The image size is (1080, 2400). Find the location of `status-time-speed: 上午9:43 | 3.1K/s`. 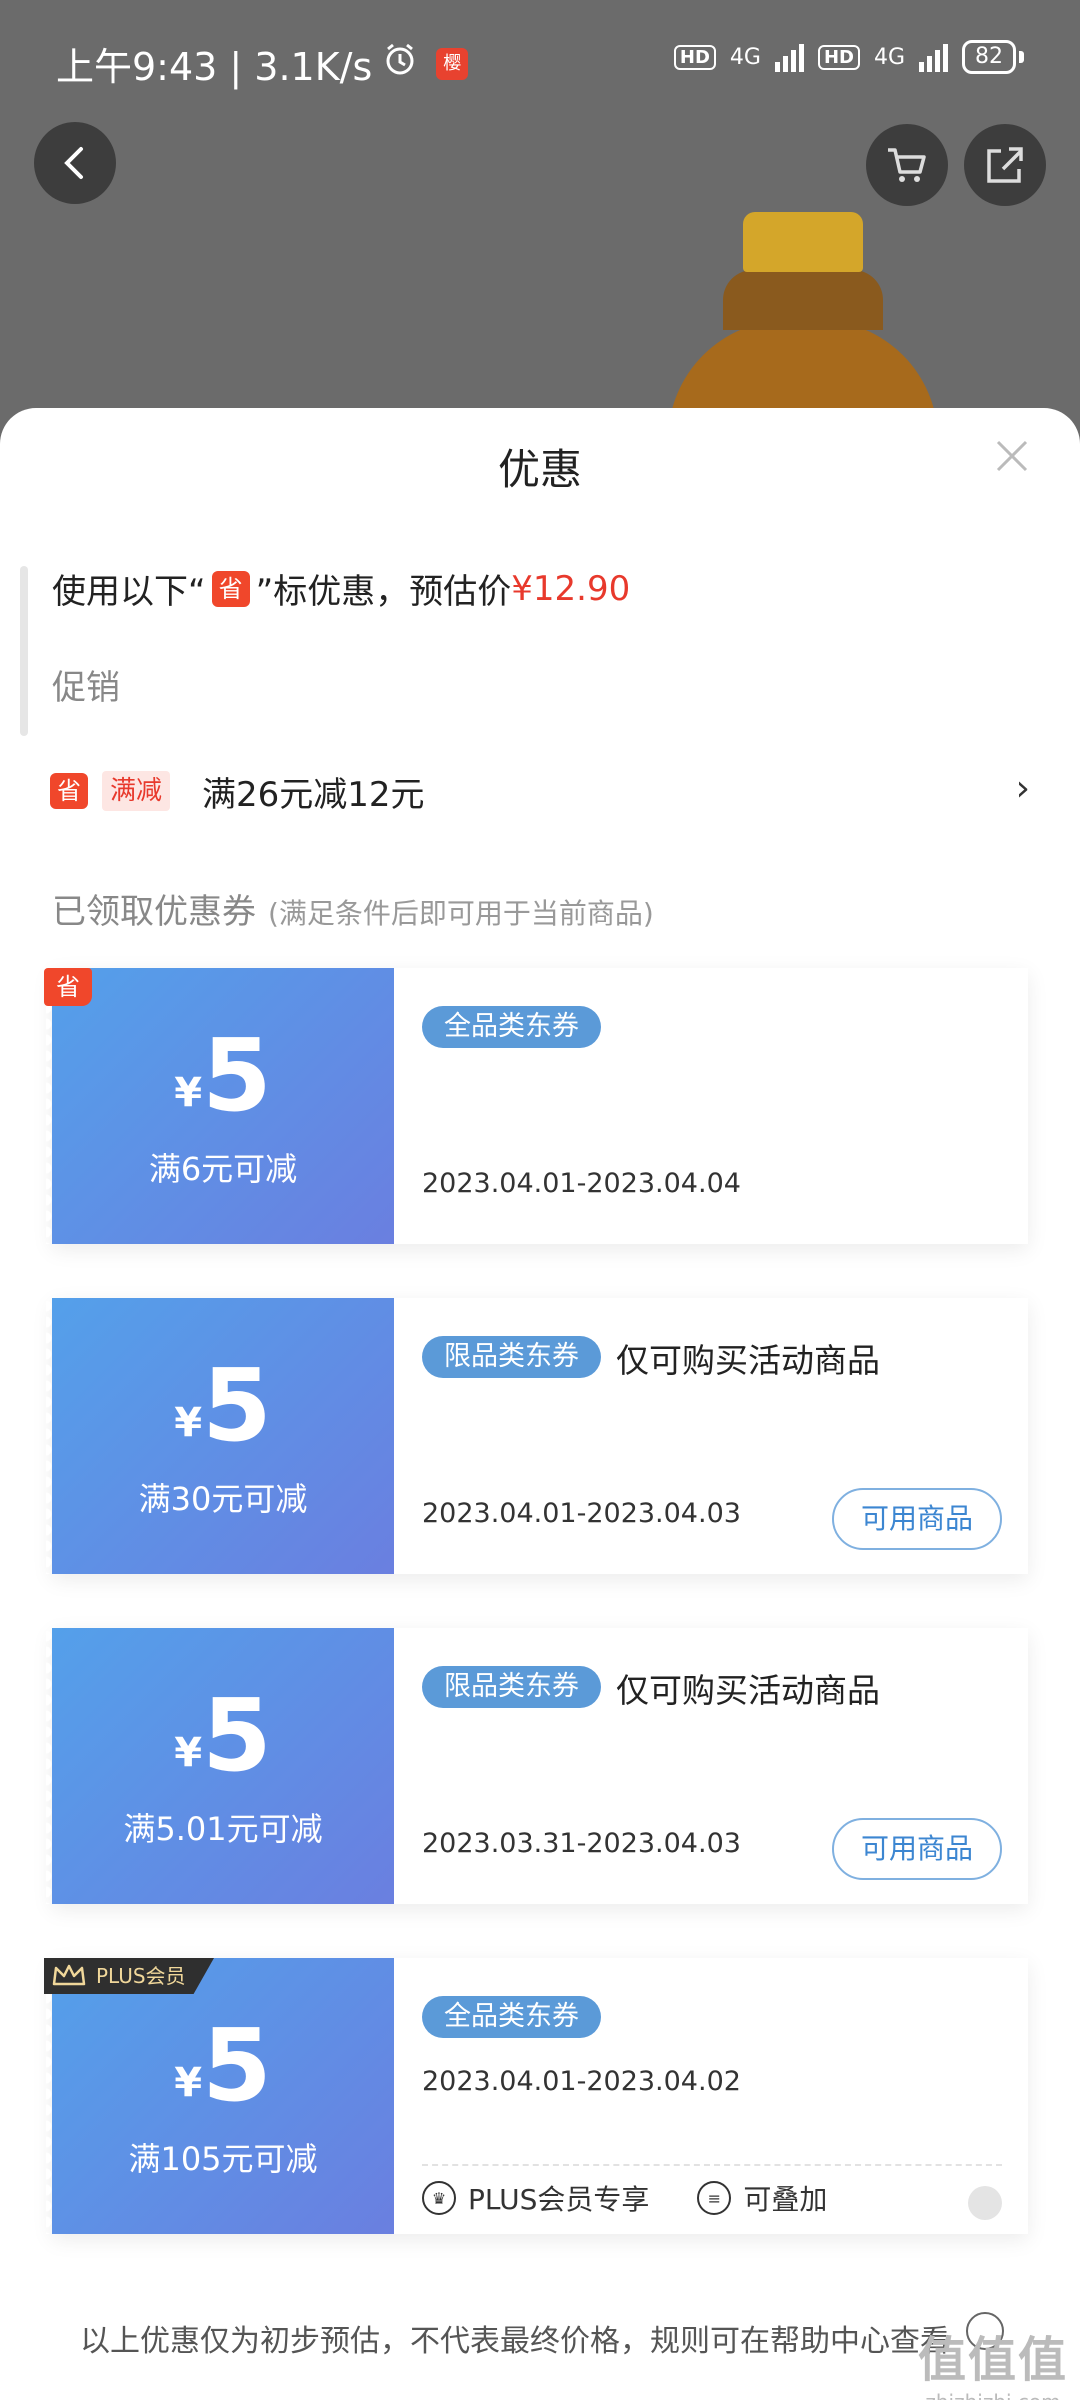

status-time-speed: 上午9:43 | 3.1K/s is located at coordinates (214, 67).